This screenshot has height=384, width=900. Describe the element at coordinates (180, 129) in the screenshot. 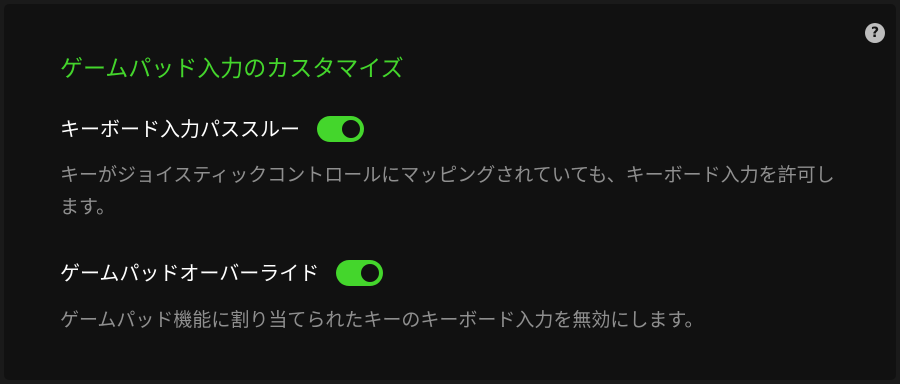

I see `keyboard-passthrough-label: キーボード入力パススルー` at that location.